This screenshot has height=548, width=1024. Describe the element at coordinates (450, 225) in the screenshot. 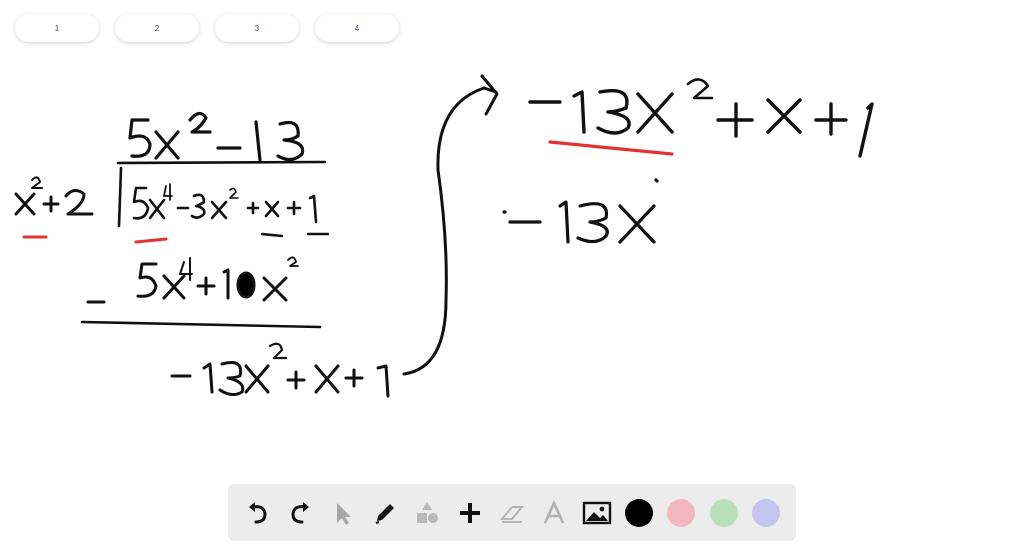

I see `connector-arrow` at that location.